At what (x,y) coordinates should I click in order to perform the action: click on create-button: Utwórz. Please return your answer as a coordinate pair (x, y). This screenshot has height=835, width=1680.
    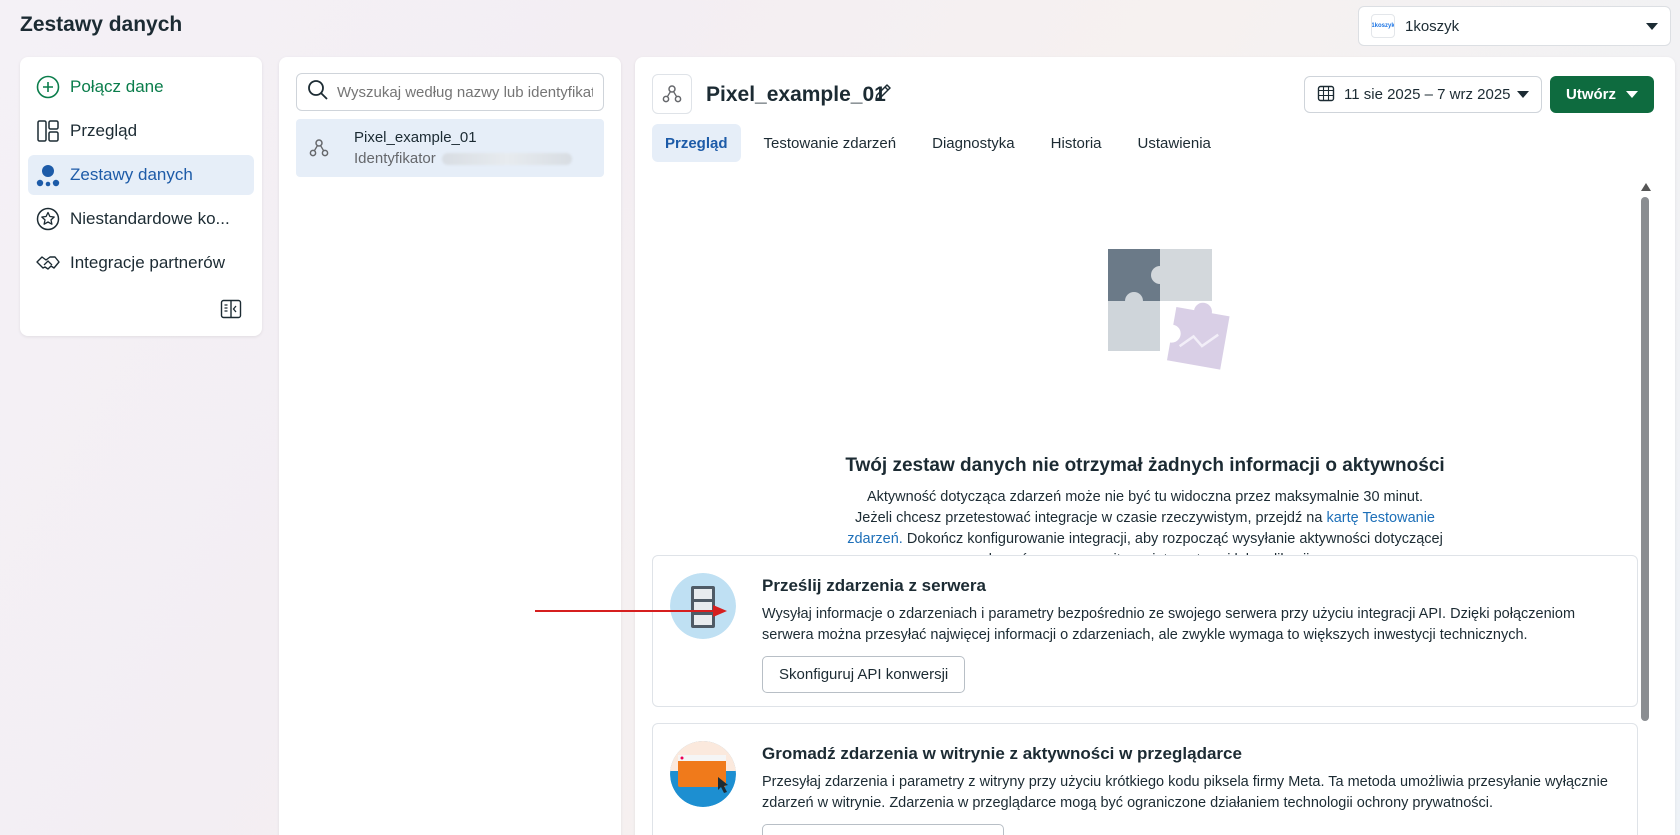
    Looking at the image, I should click on (1602, 94).